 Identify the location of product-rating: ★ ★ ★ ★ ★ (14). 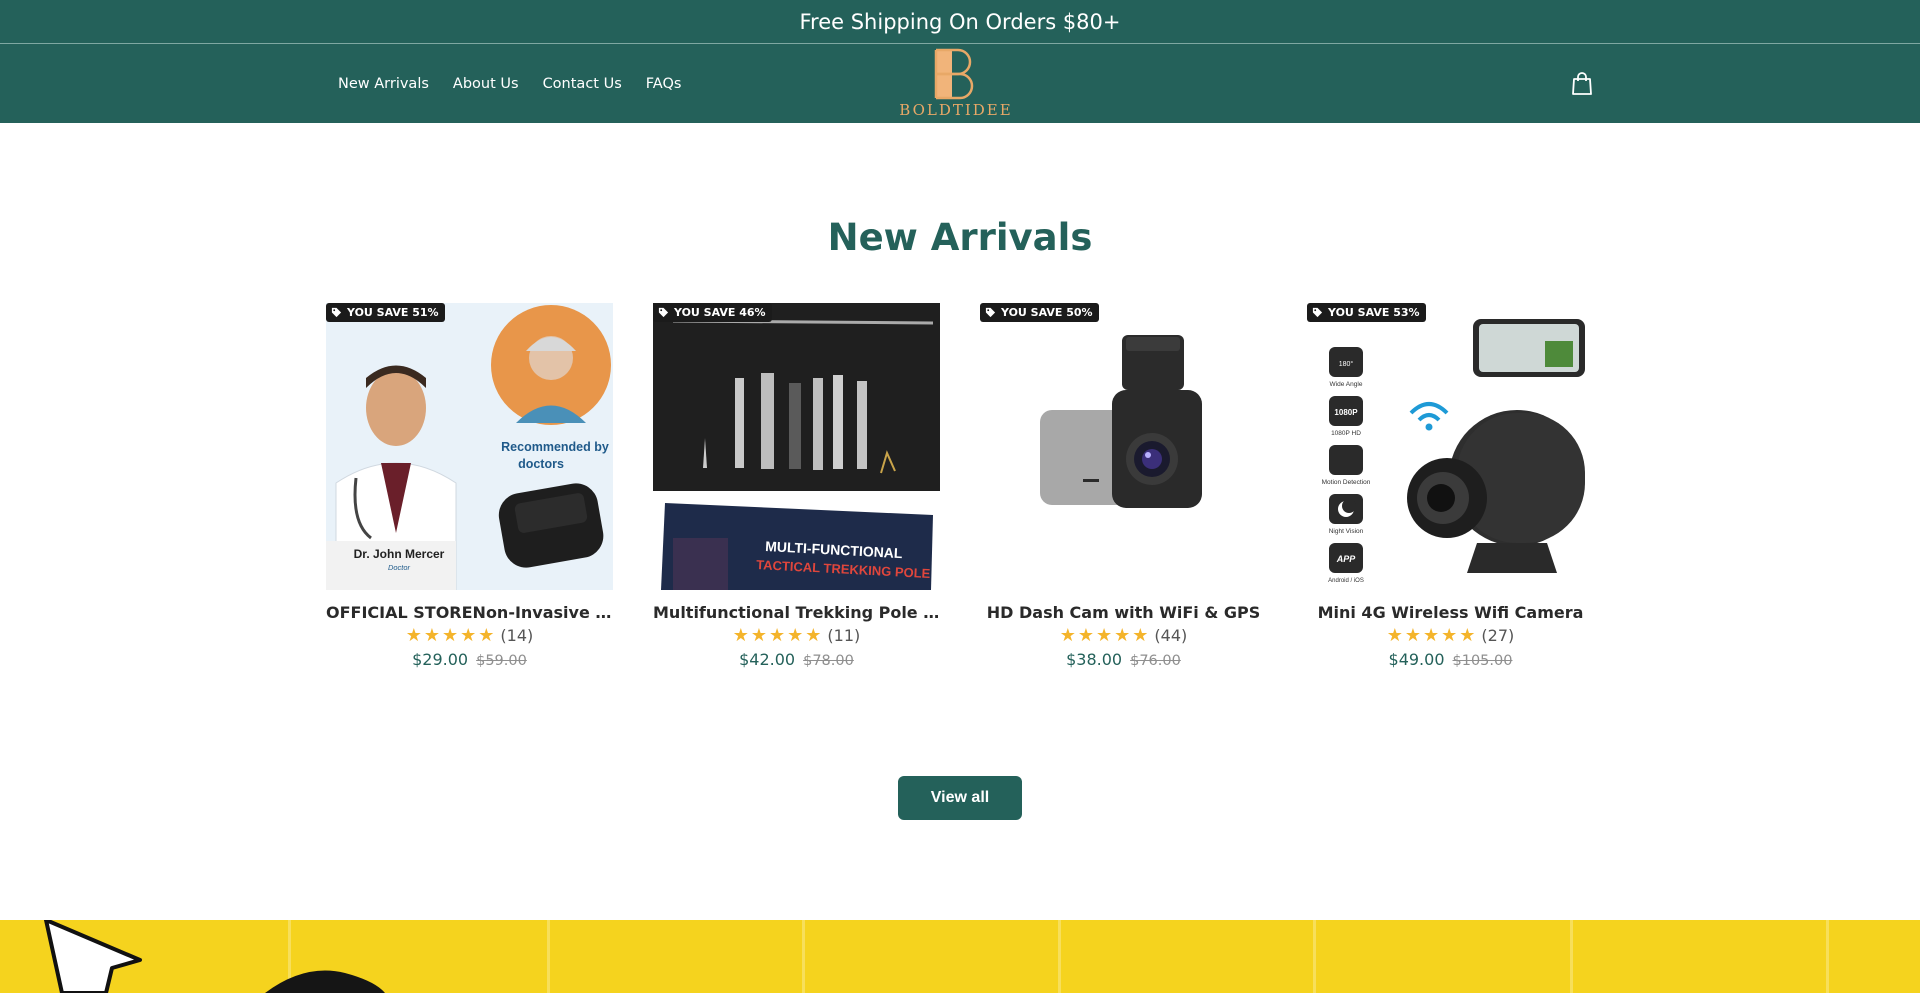
(469, 635).